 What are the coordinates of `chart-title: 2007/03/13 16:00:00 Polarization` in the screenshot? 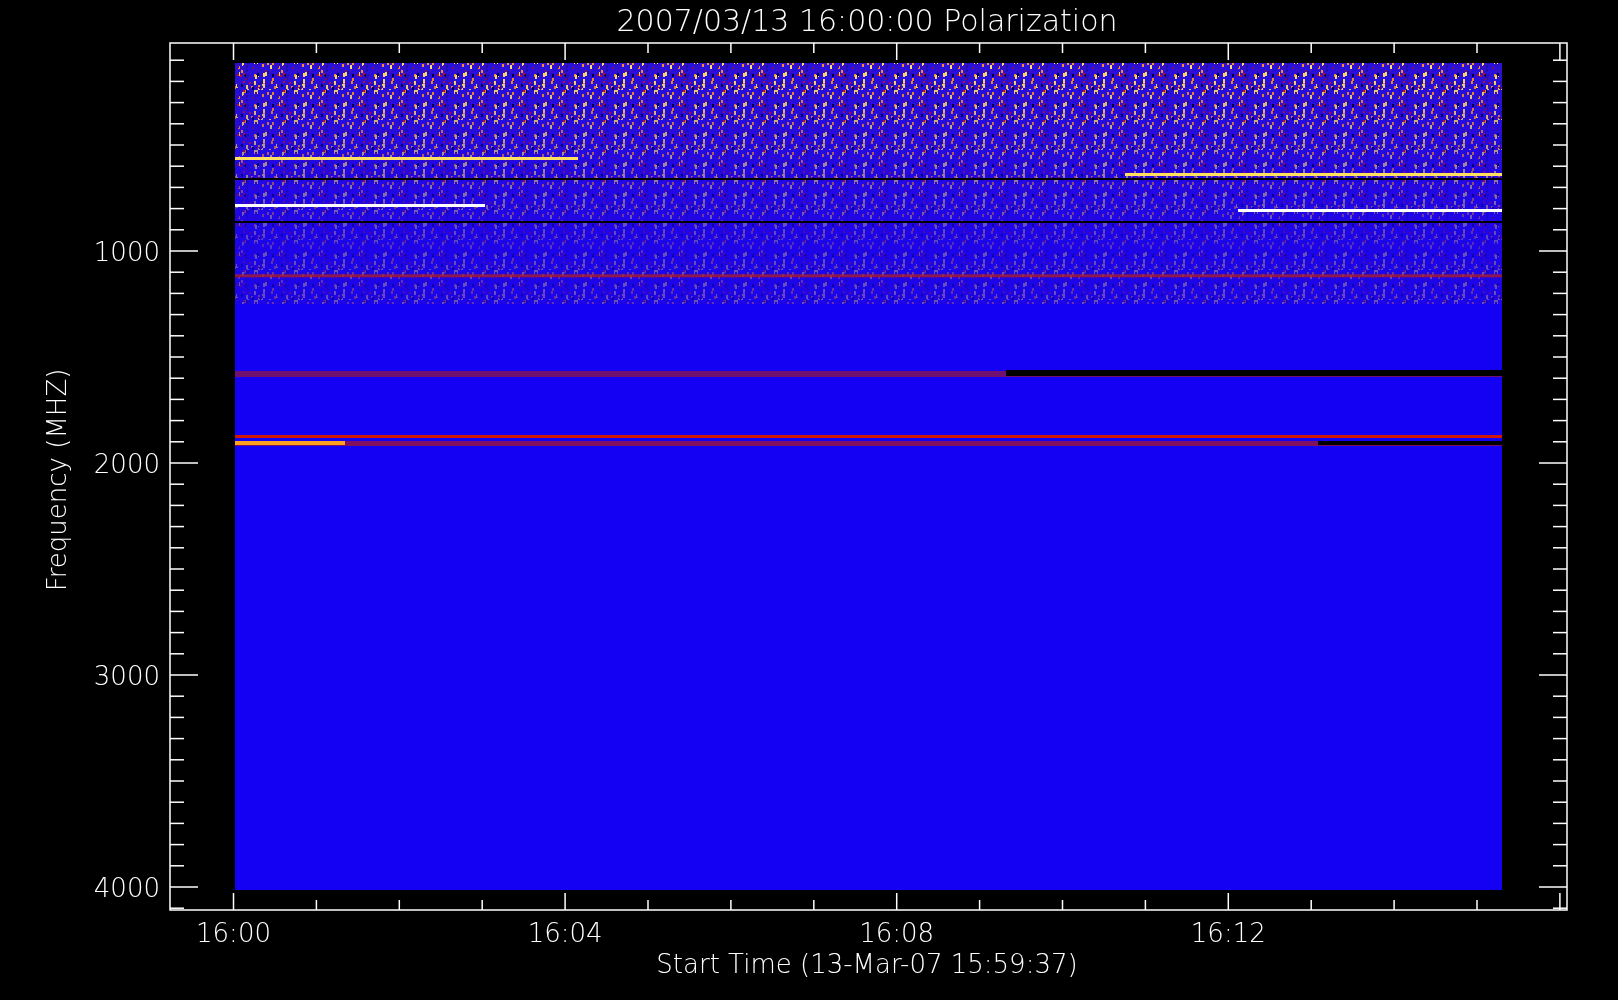 It's located at (867, 20).